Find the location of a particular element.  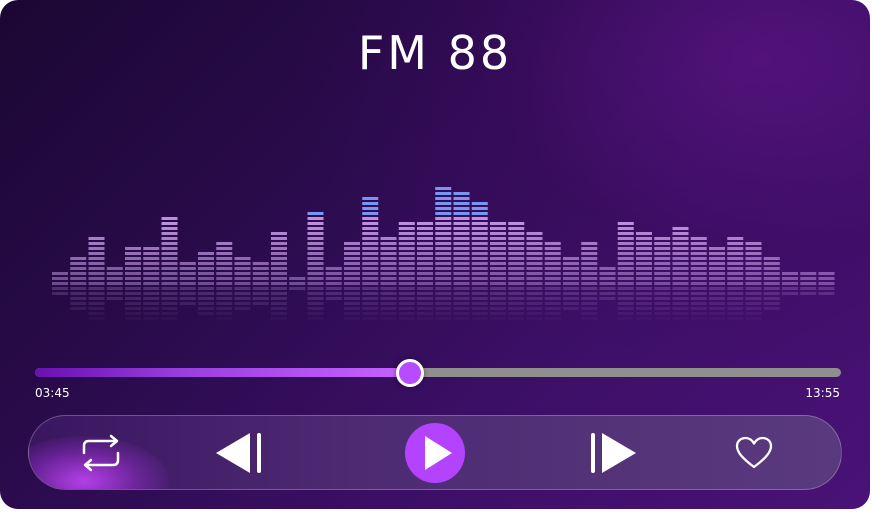

repeat-icon is located at coordinates (101, 453).